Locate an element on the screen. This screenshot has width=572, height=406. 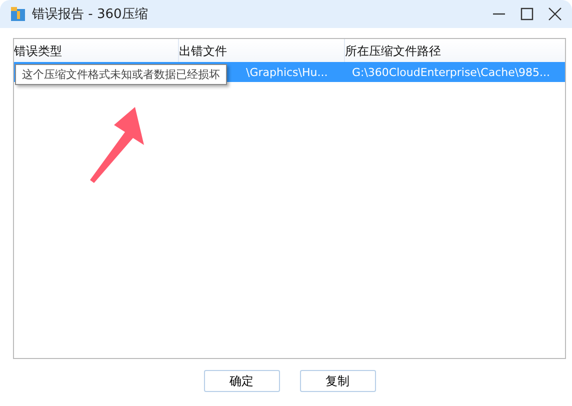
close-icon is located at coordinates (555, 14).